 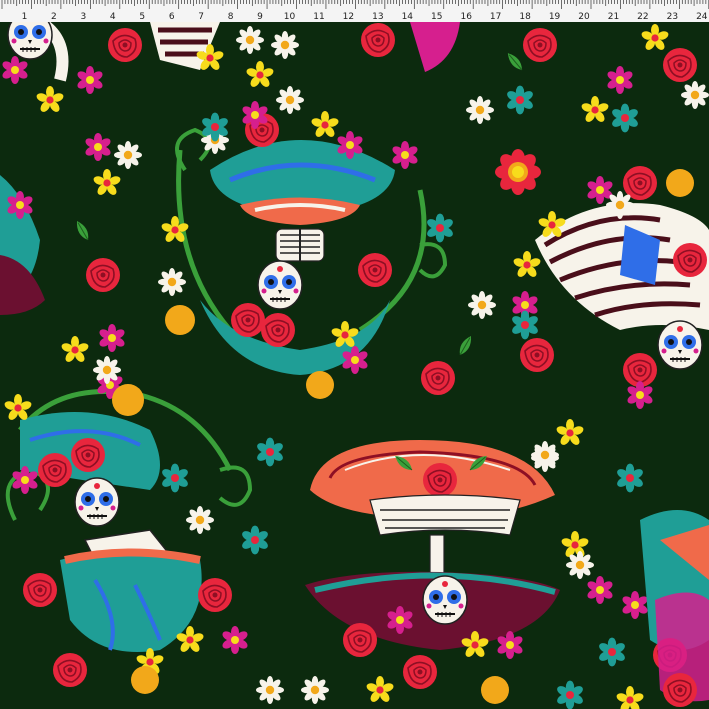 I want to click on ruler-label: 20, so click(x=584, y=17).